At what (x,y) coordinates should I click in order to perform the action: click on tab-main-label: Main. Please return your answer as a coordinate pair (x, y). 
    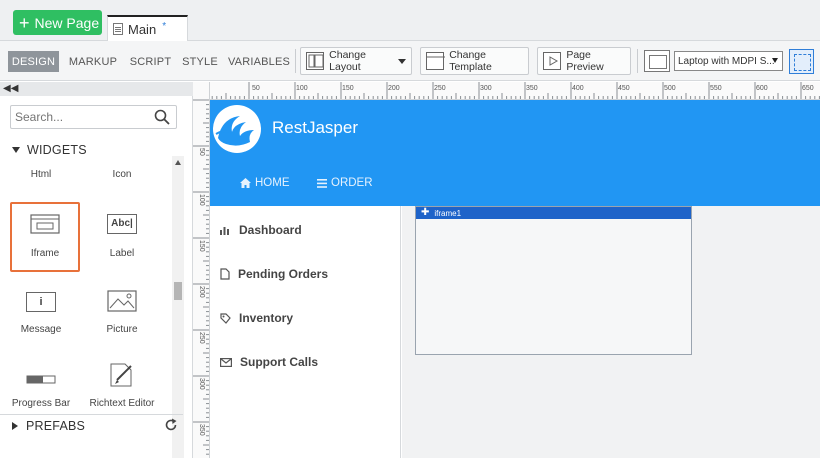
    Looking at the image, I should click on (142, 29).